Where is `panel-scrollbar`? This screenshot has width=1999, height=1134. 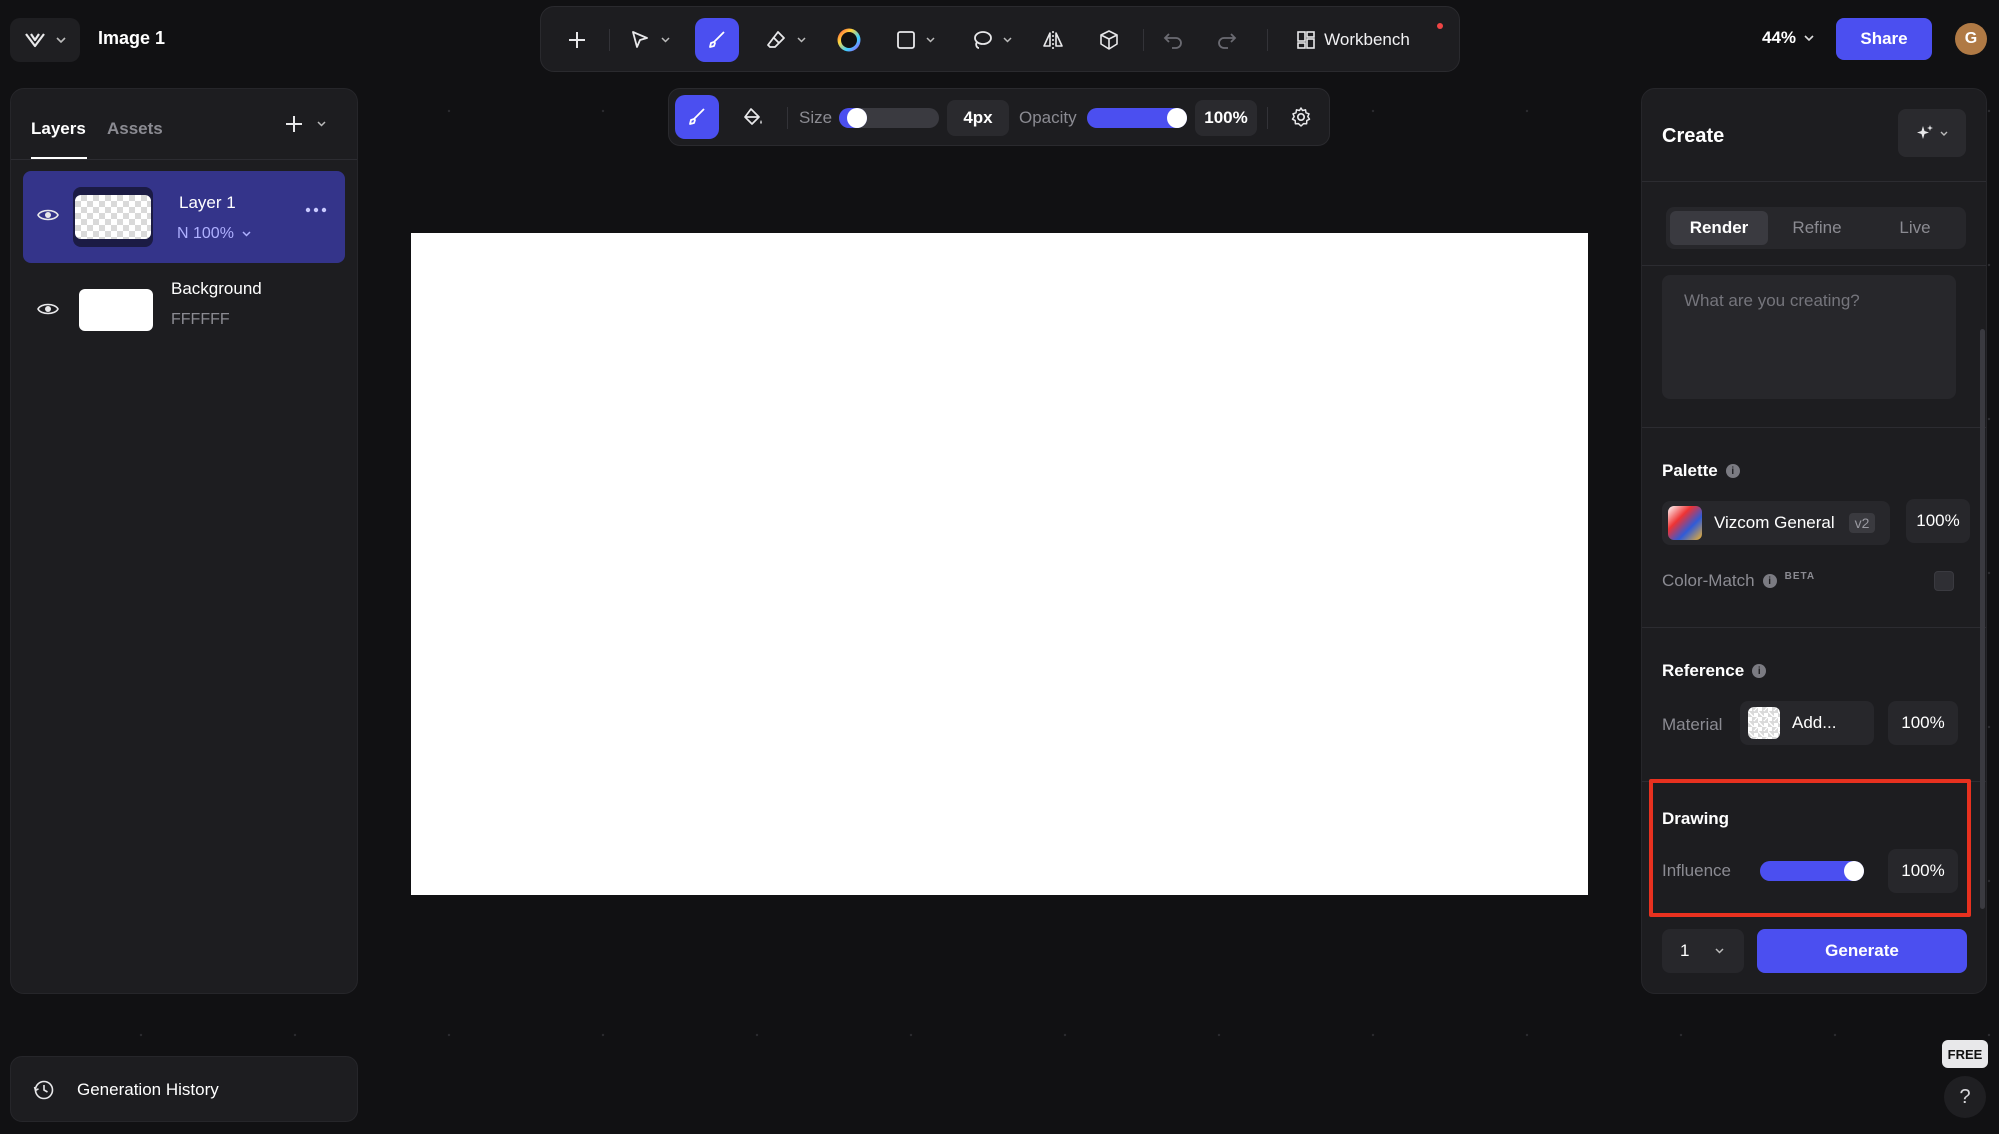 panel-scrollbar is located at coordinates (1982, 619).